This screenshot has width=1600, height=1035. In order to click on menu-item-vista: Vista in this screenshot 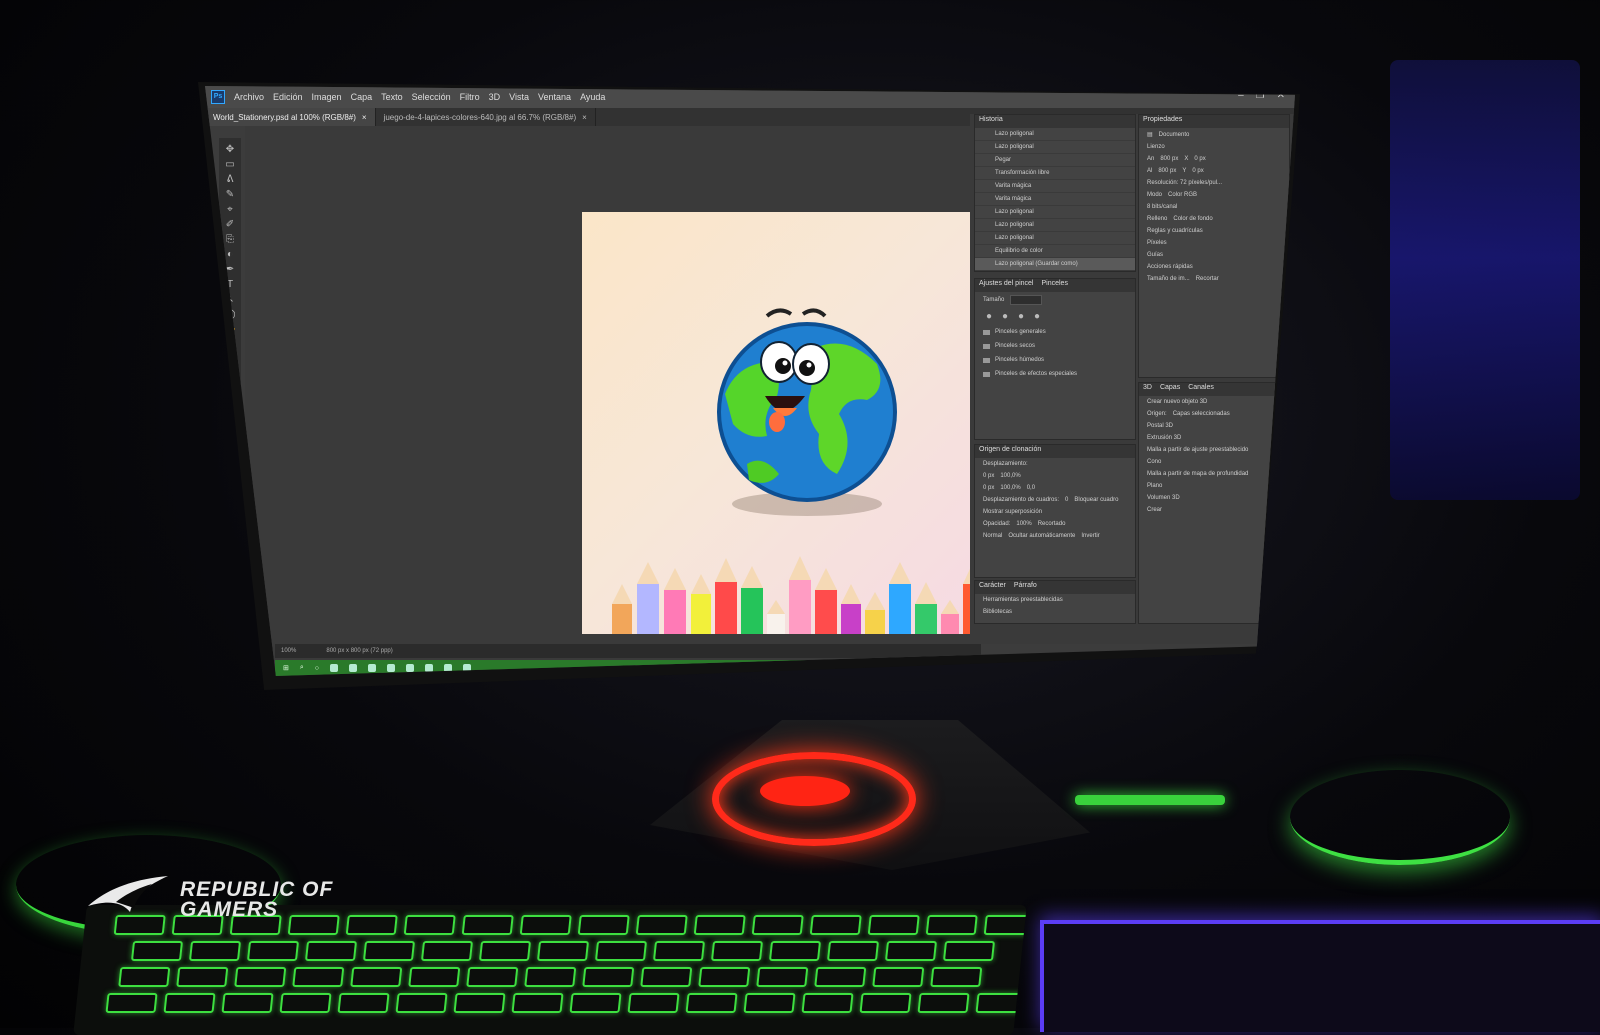, I will do `click(519, 97)`.